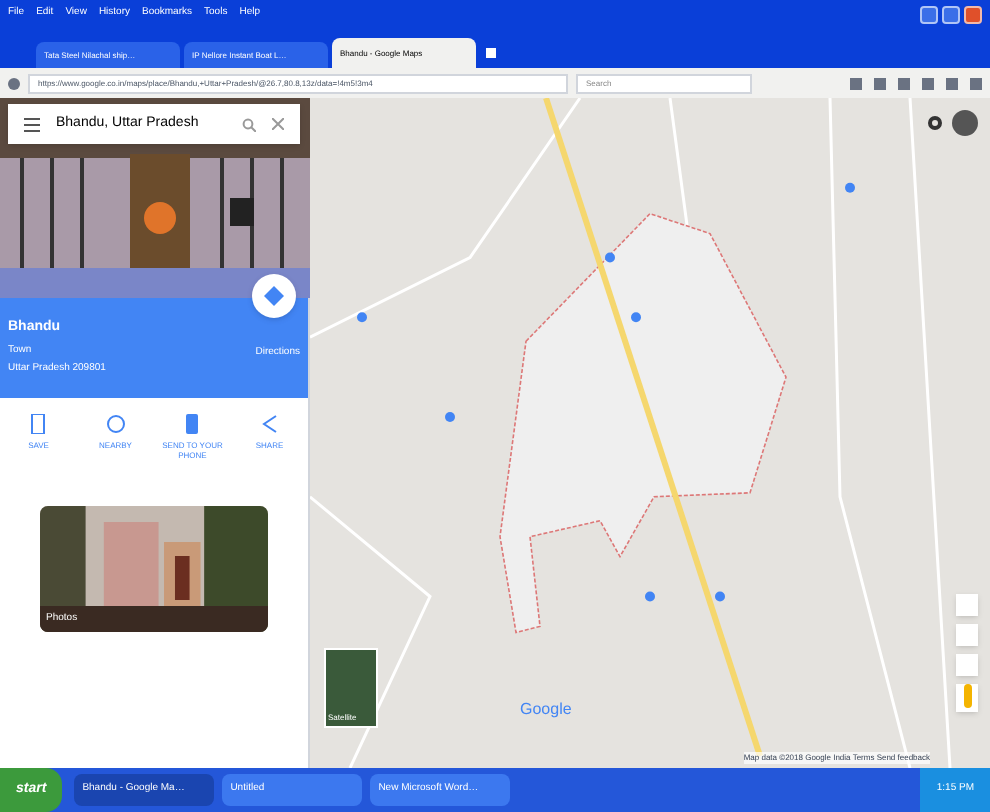  What do you see at coordinates (965, 123) in the screenshot?
I see `avatar` at bounding box center [965, 123].